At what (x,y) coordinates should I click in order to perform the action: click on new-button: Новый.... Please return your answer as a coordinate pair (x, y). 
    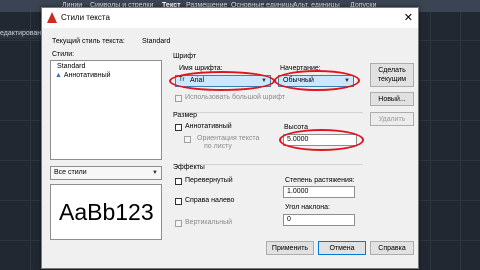
    Looking at the image, I should click on (392, 99).